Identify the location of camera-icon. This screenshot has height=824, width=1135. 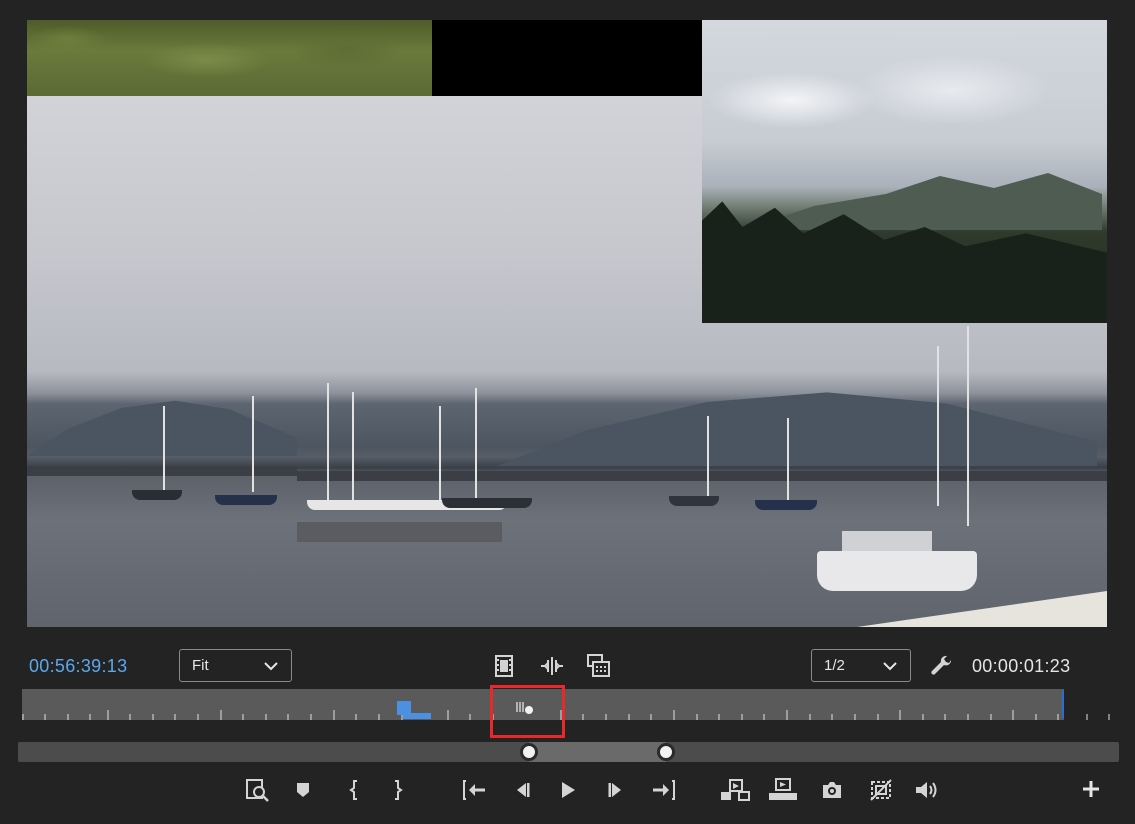
(832, 790).